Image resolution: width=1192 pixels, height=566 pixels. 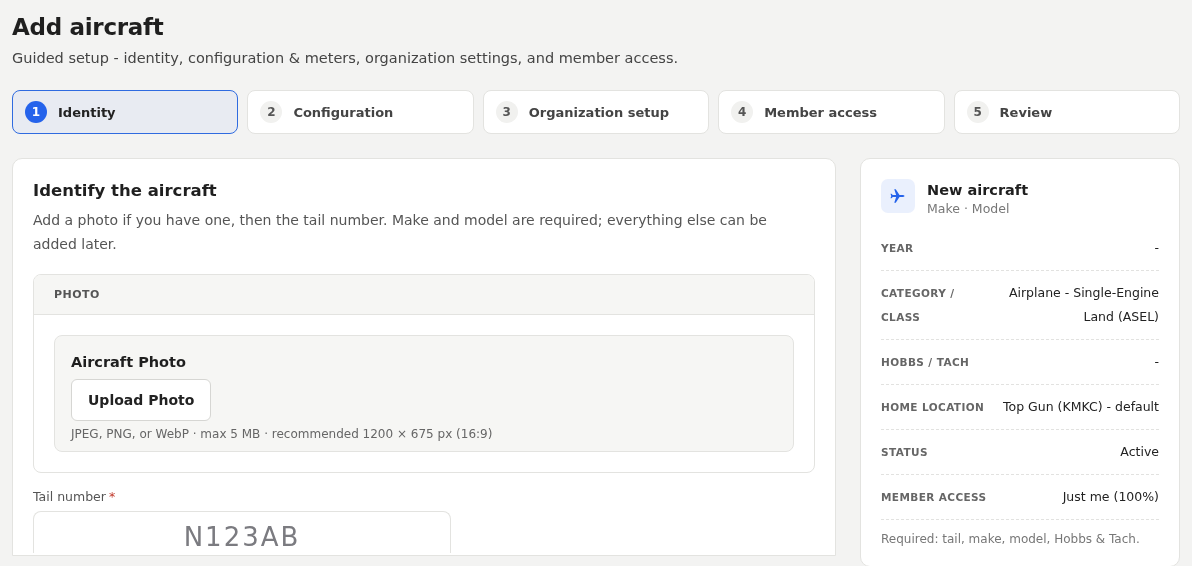 What do you see at coordinates (1083, 305) in the screenshot?
I see `summary-value: Airplane - Single-Engine Land (ASEL)` at bounding box center [1083, 305].